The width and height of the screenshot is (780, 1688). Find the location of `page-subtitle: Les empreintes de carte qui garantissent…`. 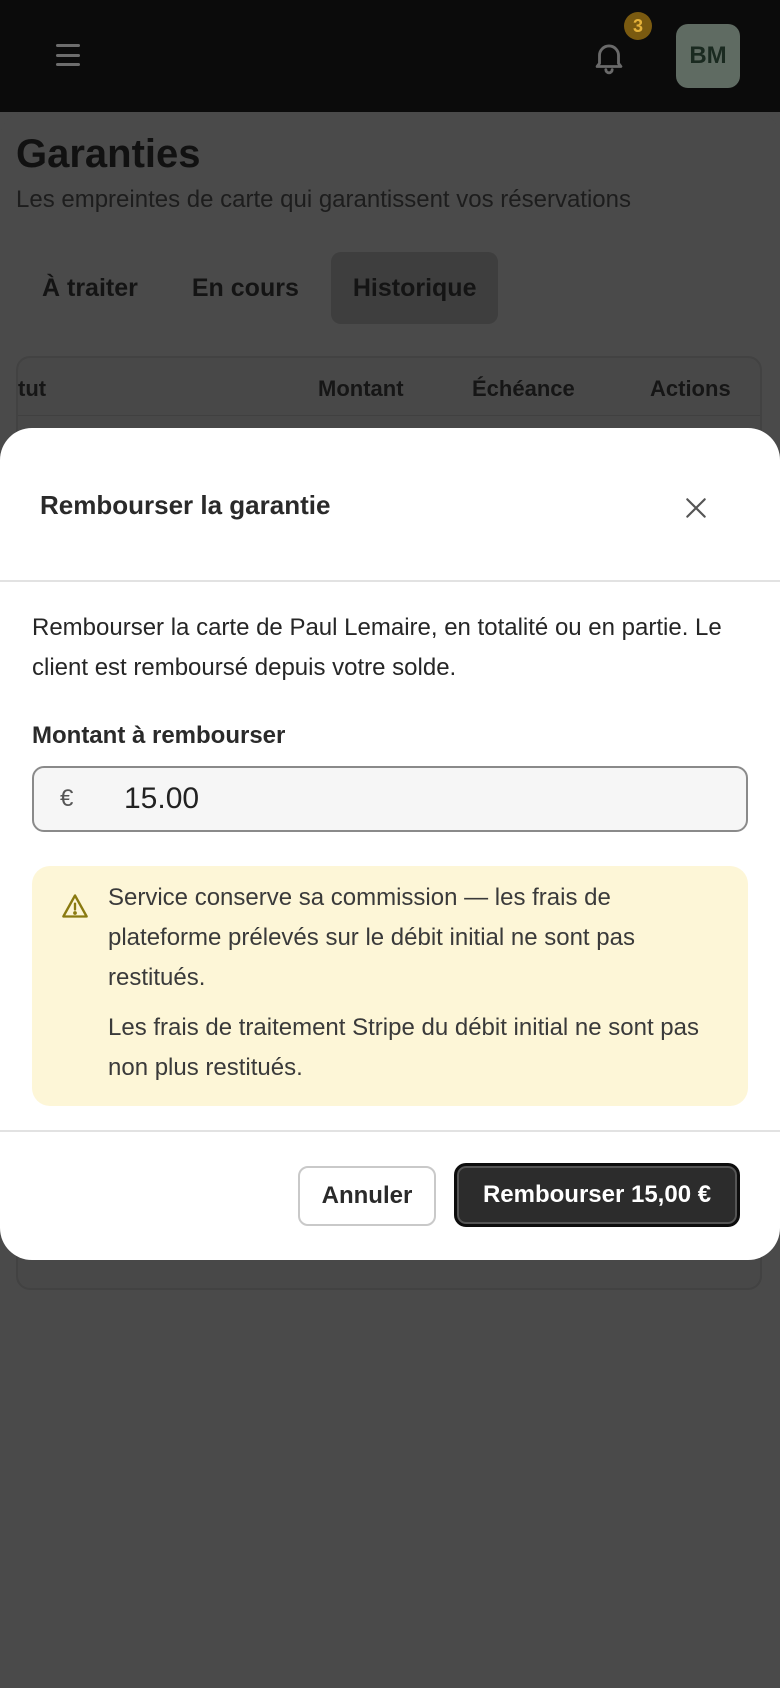

page-subtitle: Les empreintes de carte qui garantissent… is located at coordinates (323, 199).